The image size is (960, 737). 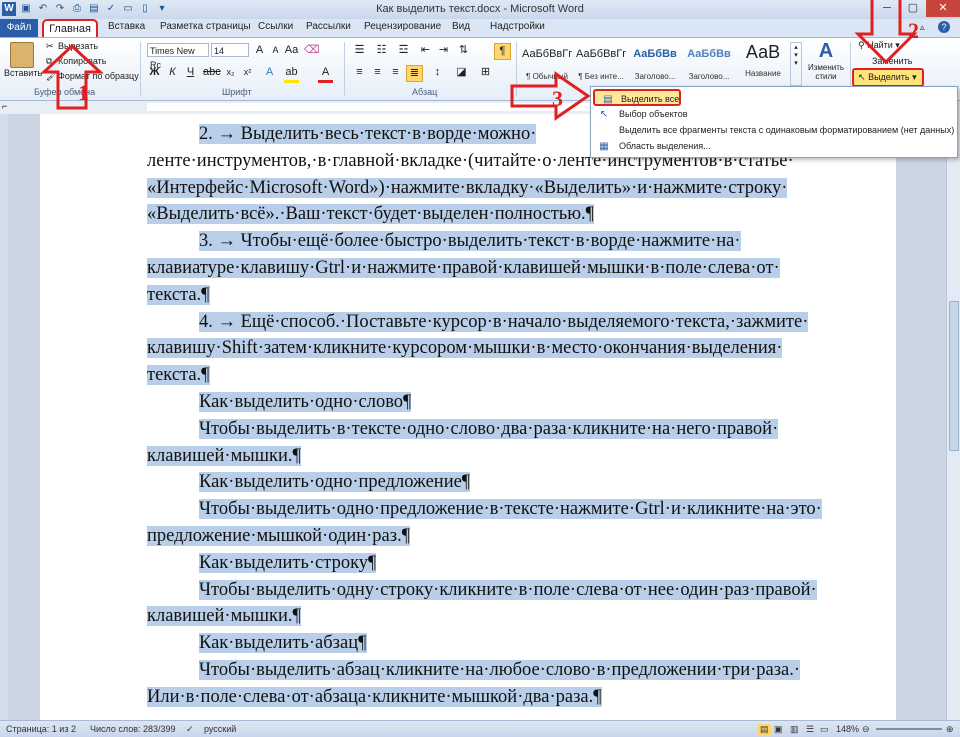 What do you see at coordinates (133, 729) in the screenshot?
I see `word-count: Число слов: 283/399` at bounding box center [133, 729].